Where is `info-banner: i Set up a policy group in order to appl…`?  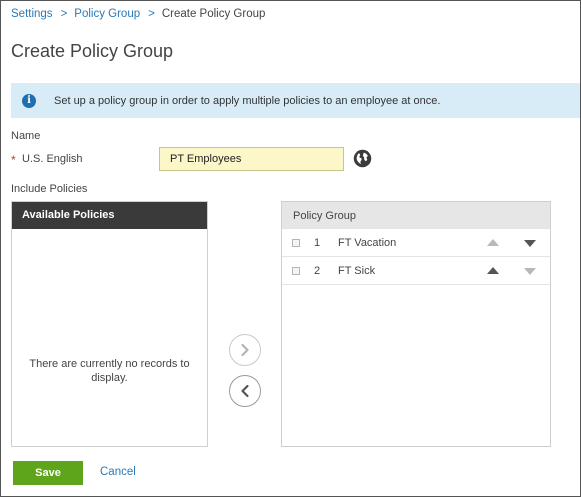
info-banner: i Set up a policy group in order to appl… is located at coordinates (295, 100).